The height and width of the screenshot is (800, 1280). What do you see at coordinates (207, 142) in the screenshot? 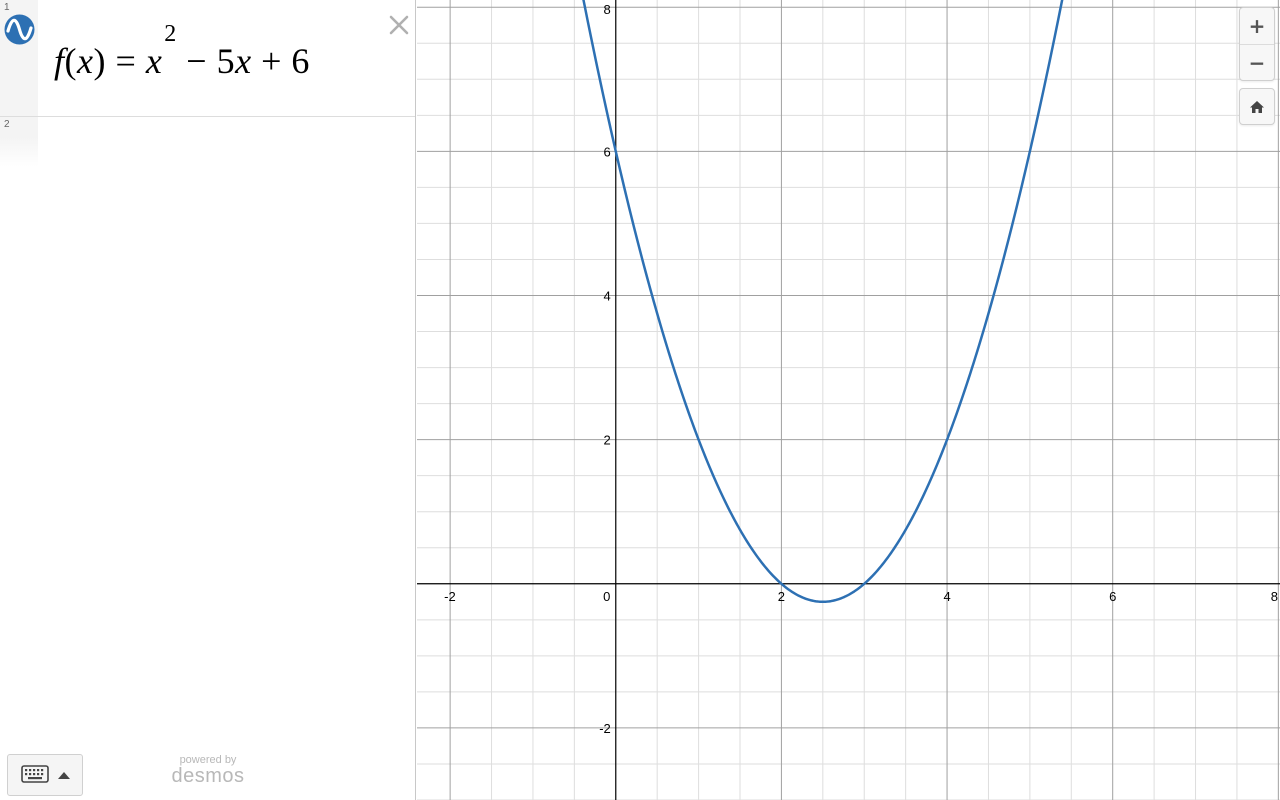
I see `expression-row-empty: 2` at bounding box center [207, 142].